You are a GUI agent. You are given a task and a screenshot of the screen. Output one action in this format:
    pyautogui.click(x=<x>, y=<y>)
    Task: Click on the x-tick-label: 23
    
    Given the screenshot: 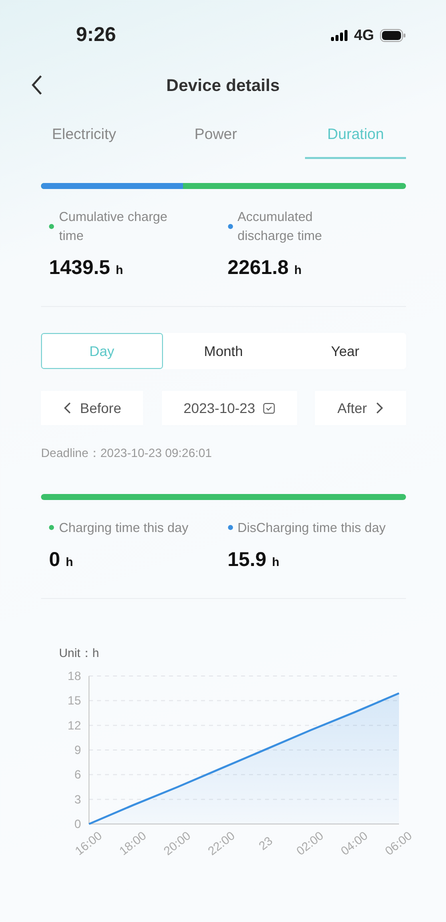 What is the action you would take?
    pyautogui.click(x=266, y=843)
    